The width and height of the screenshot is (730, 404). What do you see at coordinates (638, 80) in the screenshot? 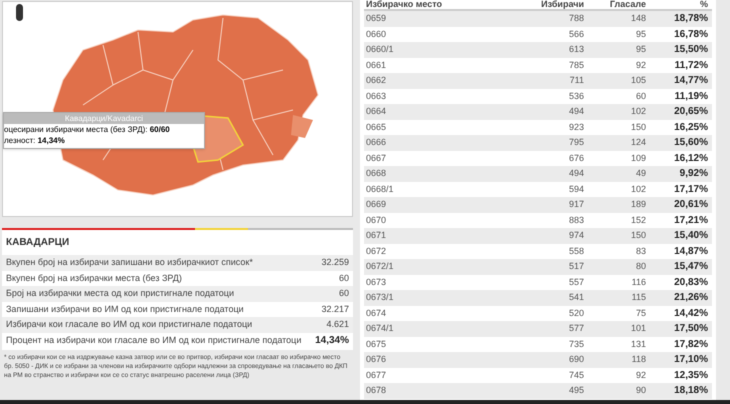
I see `table-cell-text: 105` at bounding box center [638, 80].